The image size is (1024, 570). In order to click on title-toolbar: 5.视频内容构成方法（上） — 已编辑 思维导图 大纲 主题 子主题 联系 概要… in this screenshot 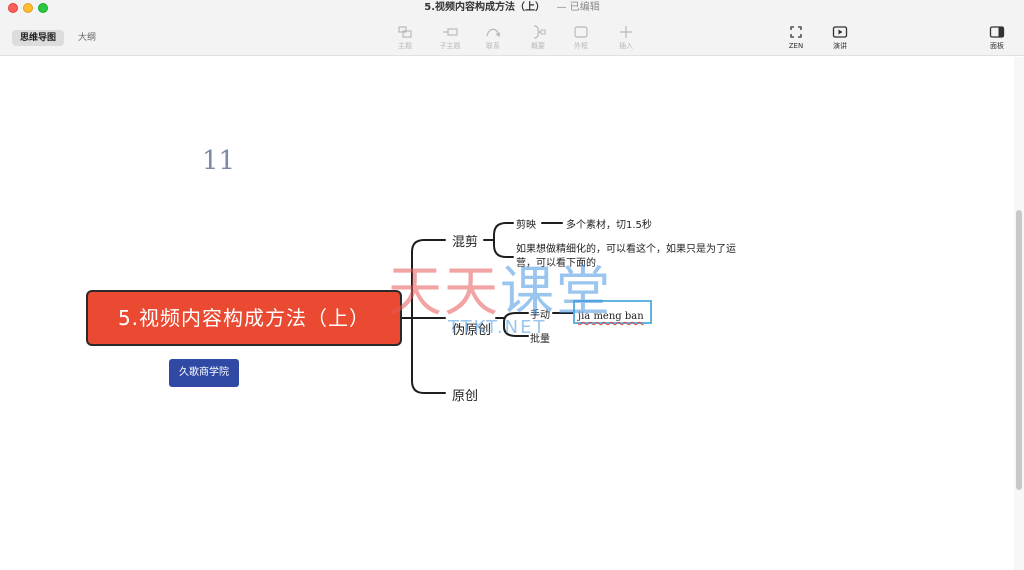, I will do `click(512, 28)`.